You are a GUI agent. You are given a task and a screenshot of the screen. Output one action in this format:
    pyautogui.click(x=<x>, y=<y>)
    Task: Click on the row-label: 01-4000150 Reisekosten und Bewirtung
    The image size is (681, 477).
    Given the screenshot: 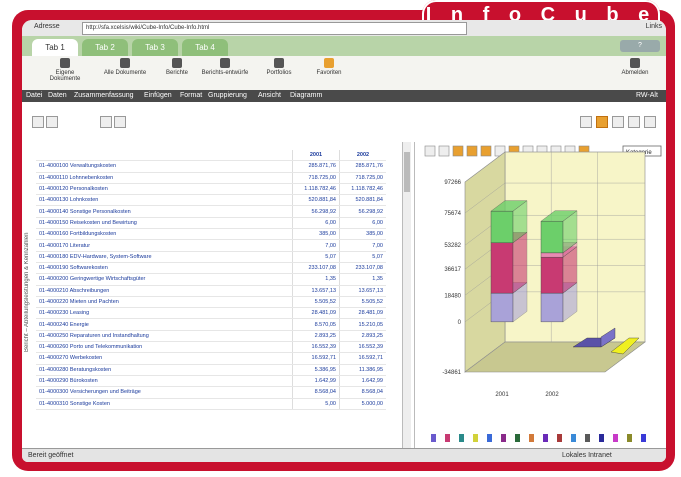 What is the action you would take?
    pyautogui.click(x=164, y=223)
    